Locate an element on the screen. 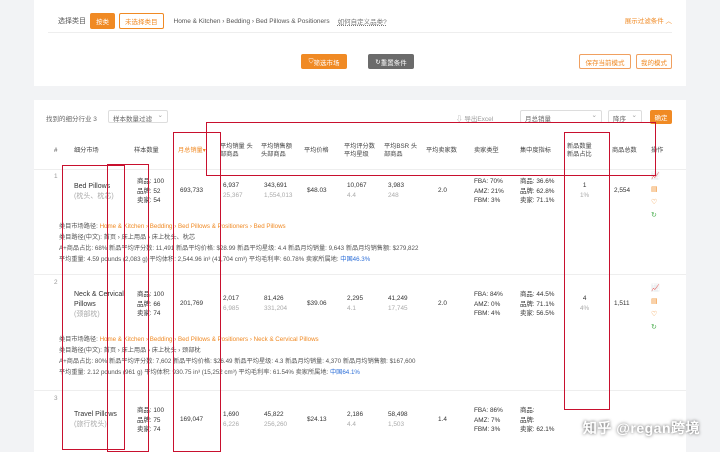 The width and height of the screenshot is (720, 452). confirm-button: 确定 is located at coordinates (661, 117).